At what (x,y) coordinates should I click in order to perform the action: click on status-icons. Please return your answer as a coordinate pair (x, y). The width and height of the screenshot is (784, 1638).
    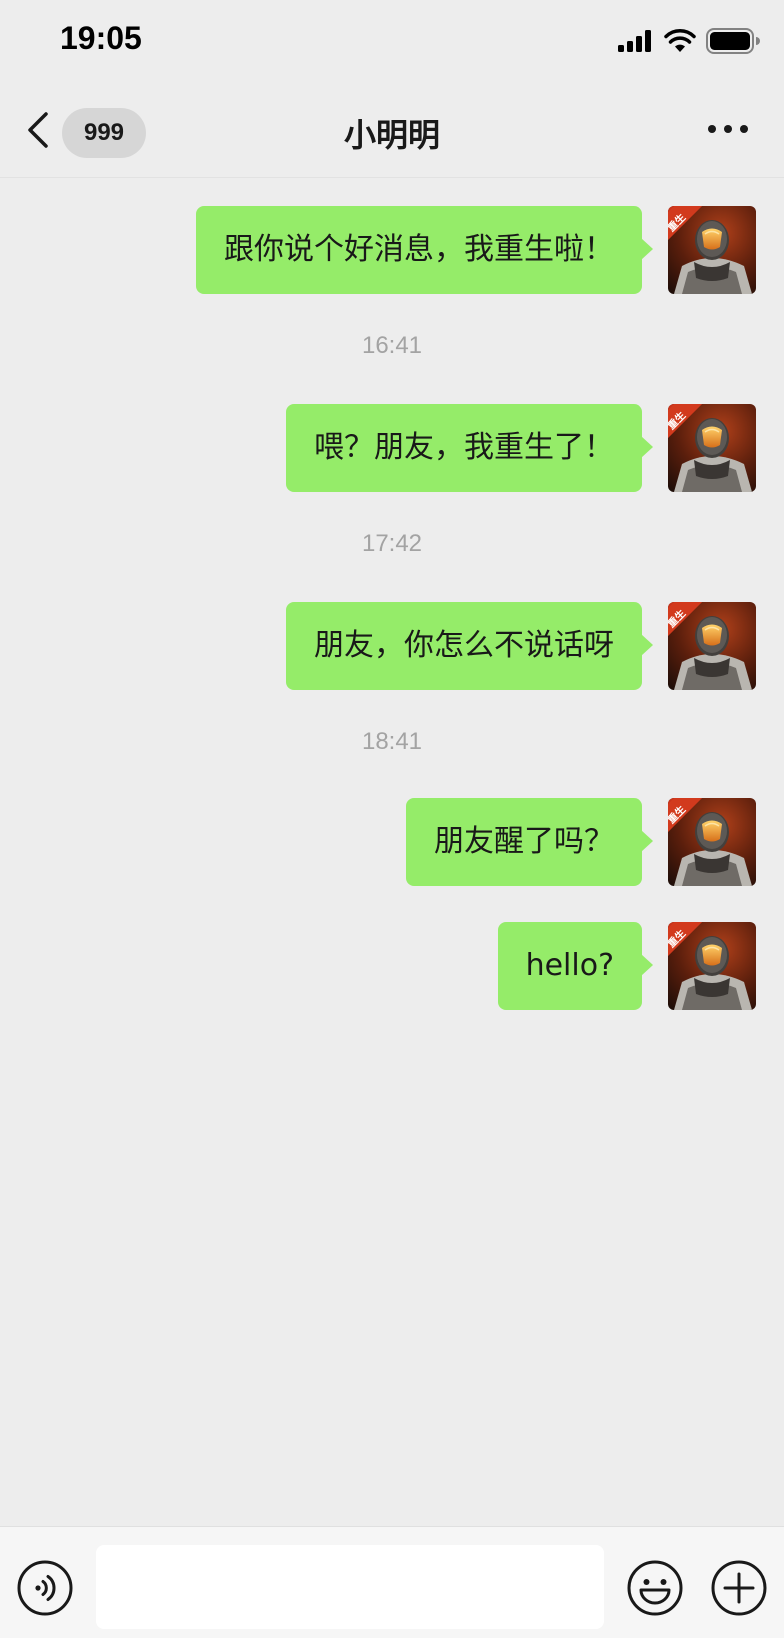
    Looking at the image, I should click on (689, 41).